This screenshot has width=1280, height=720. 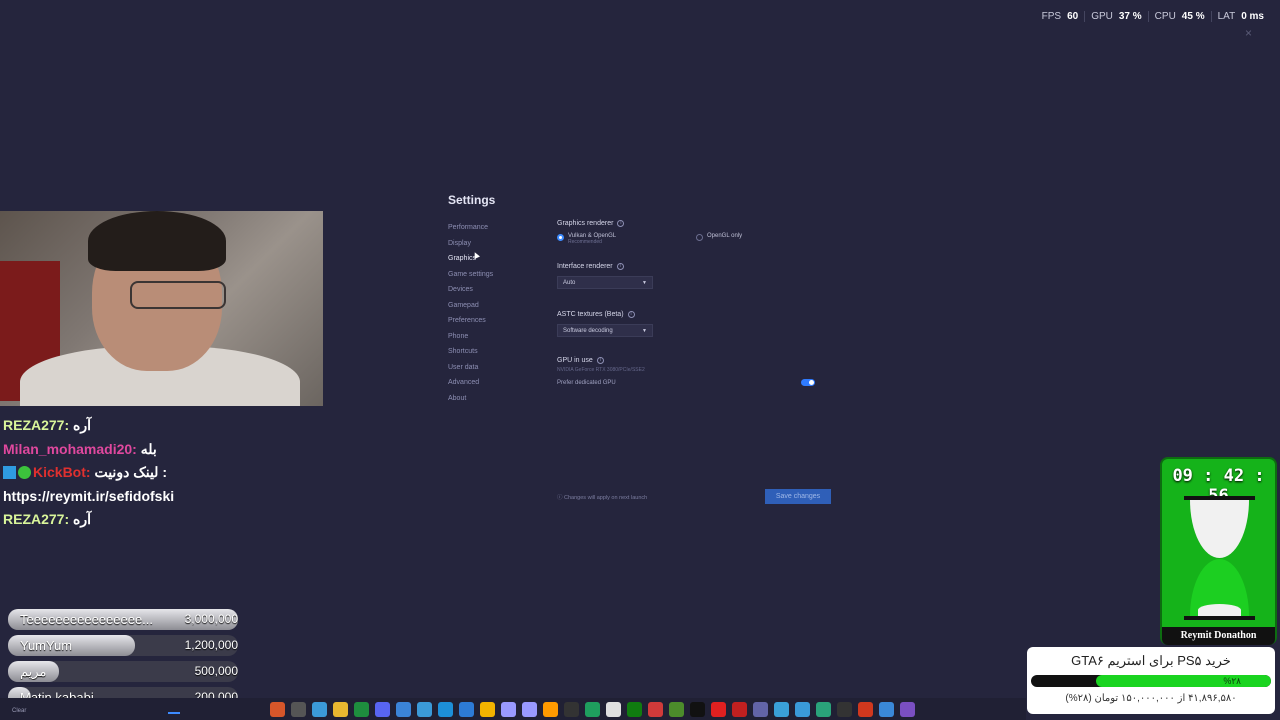 What do you see at coordinates (163, 497) in the screenshot?
I see `chat-message: https://reymit.ir/sefidofski` at bounding box center [163, 497].